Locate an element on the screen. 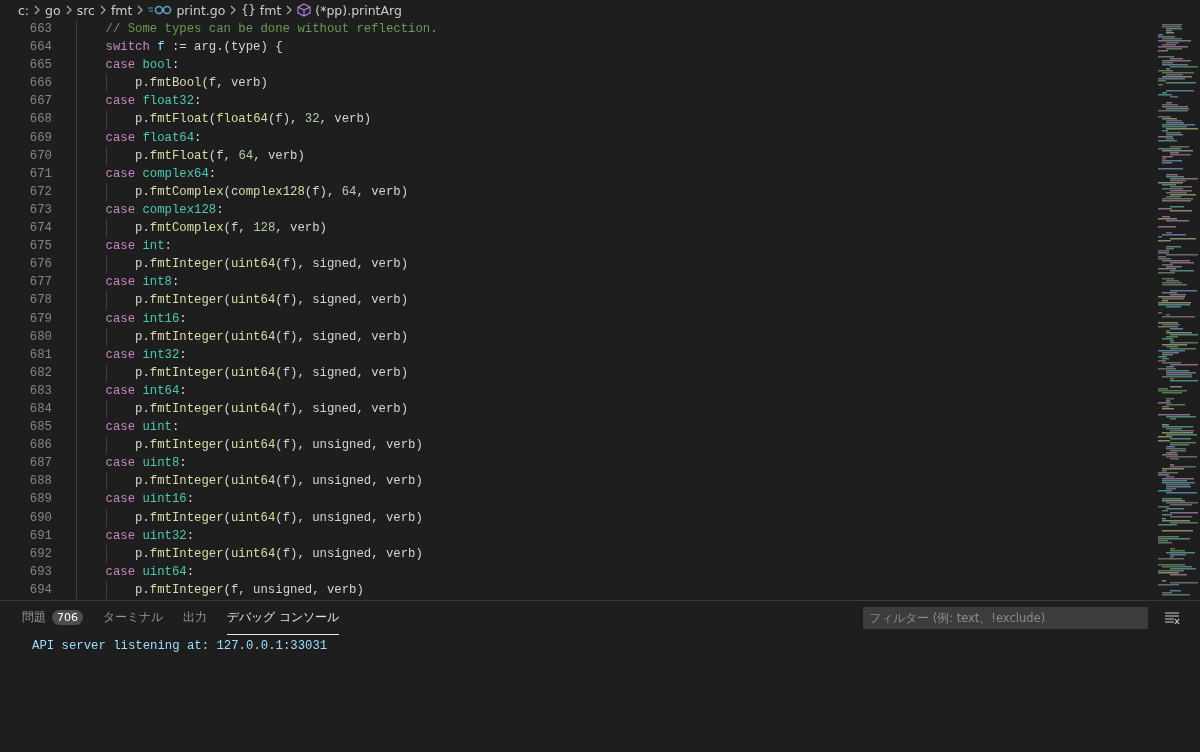  line-number: 691 is located at coordinates (40, 536).